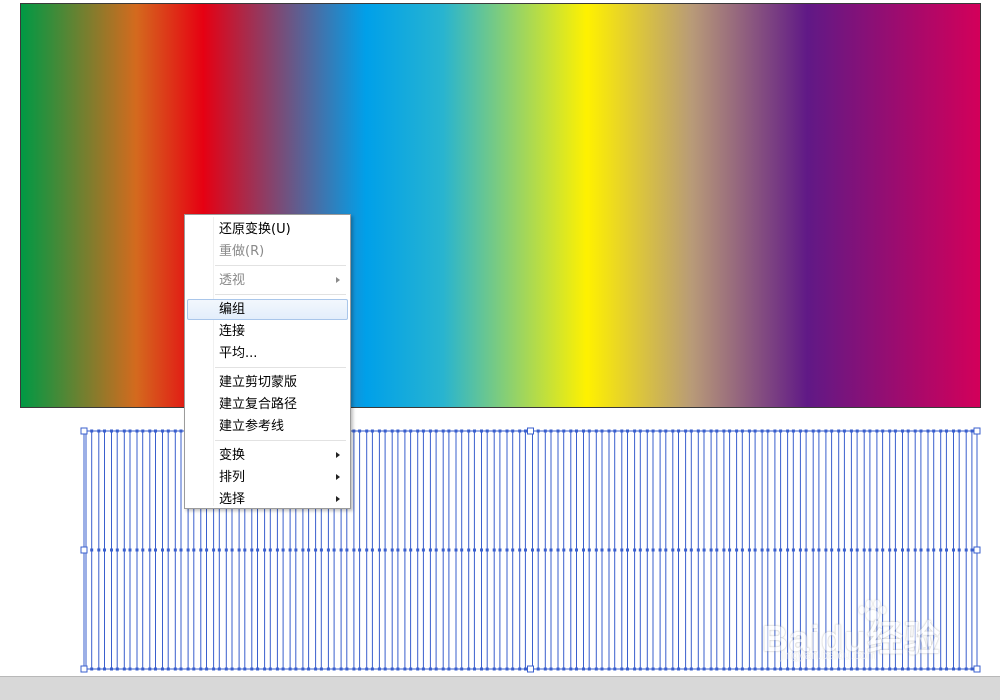 The image size is (1000, 700). I want to click on bounding-box-handle, so click(530, 431).